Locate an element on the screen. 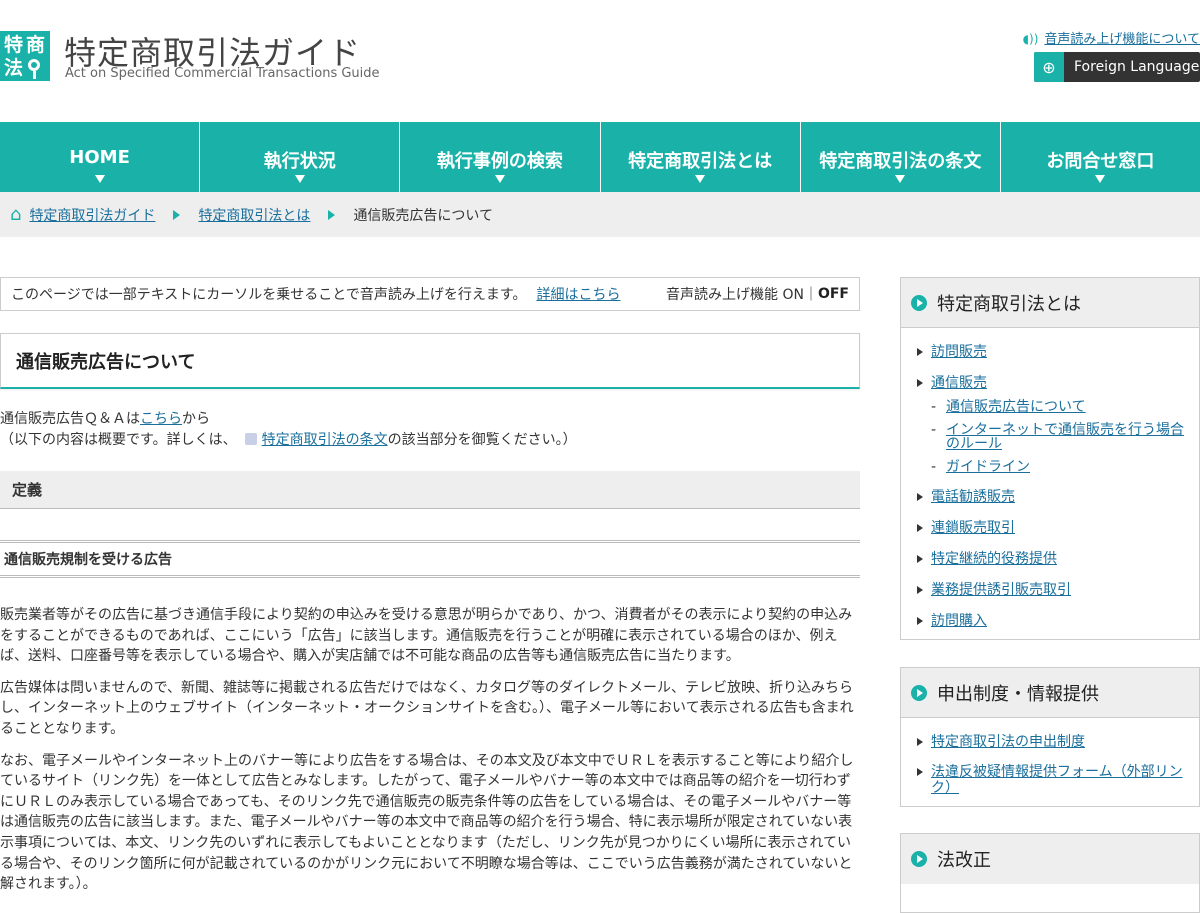 The width and height of the screenshot is (1200, 913). law-text-link: 特定商取引法の条文 is located at coordinates (325, 440).